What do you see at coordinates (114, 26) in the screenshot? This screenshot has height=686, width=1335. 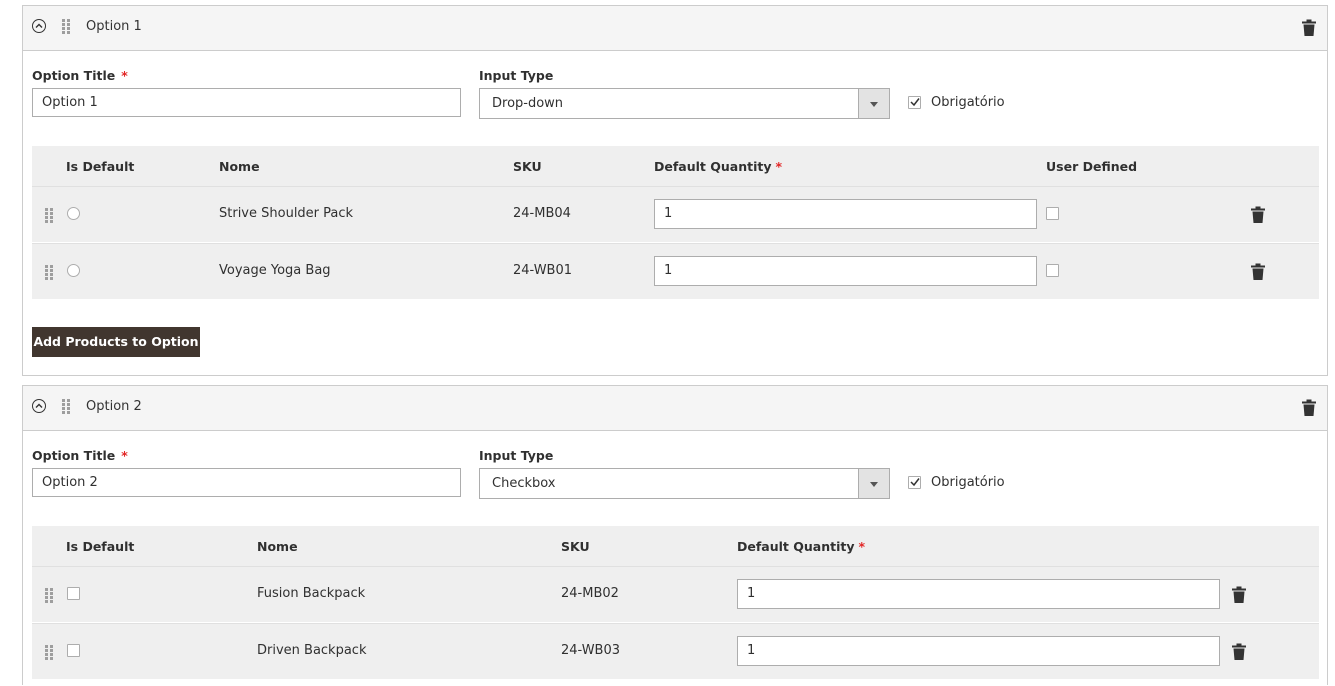 I see `option-header-title: Option 1` at bounding box center [114, 26].